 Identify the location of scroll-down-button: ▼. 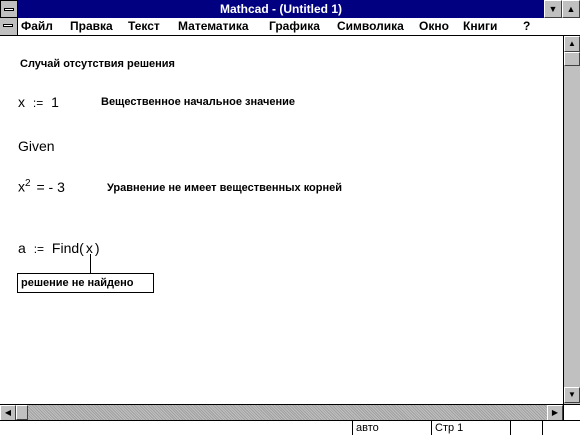
(572, 395).